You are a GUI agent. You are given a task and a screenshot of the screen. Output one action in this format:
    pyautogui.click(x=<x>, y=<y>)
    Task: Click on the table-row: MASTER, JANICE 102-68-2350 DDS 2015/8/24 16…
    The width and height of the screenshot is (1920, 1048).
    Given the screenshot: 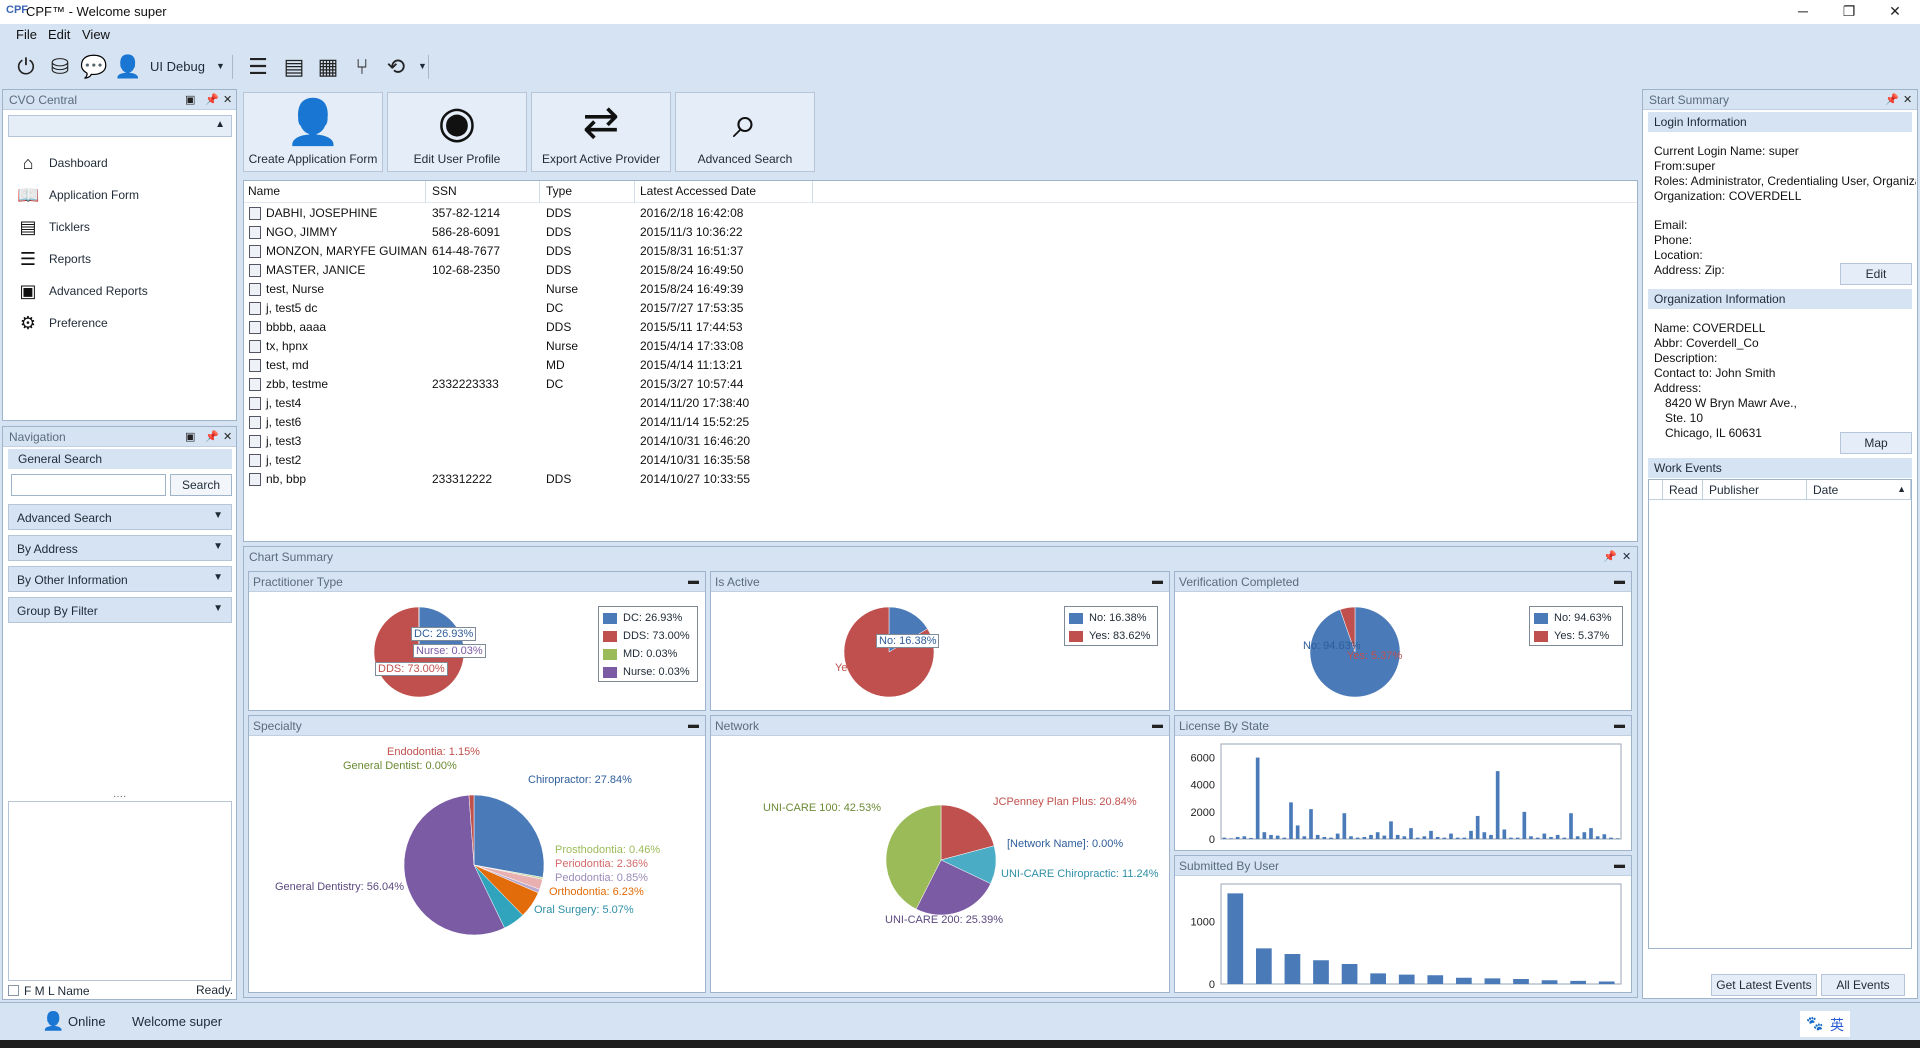 What is the action you would take?
    pyautogui.click(x=544, y=270)
    